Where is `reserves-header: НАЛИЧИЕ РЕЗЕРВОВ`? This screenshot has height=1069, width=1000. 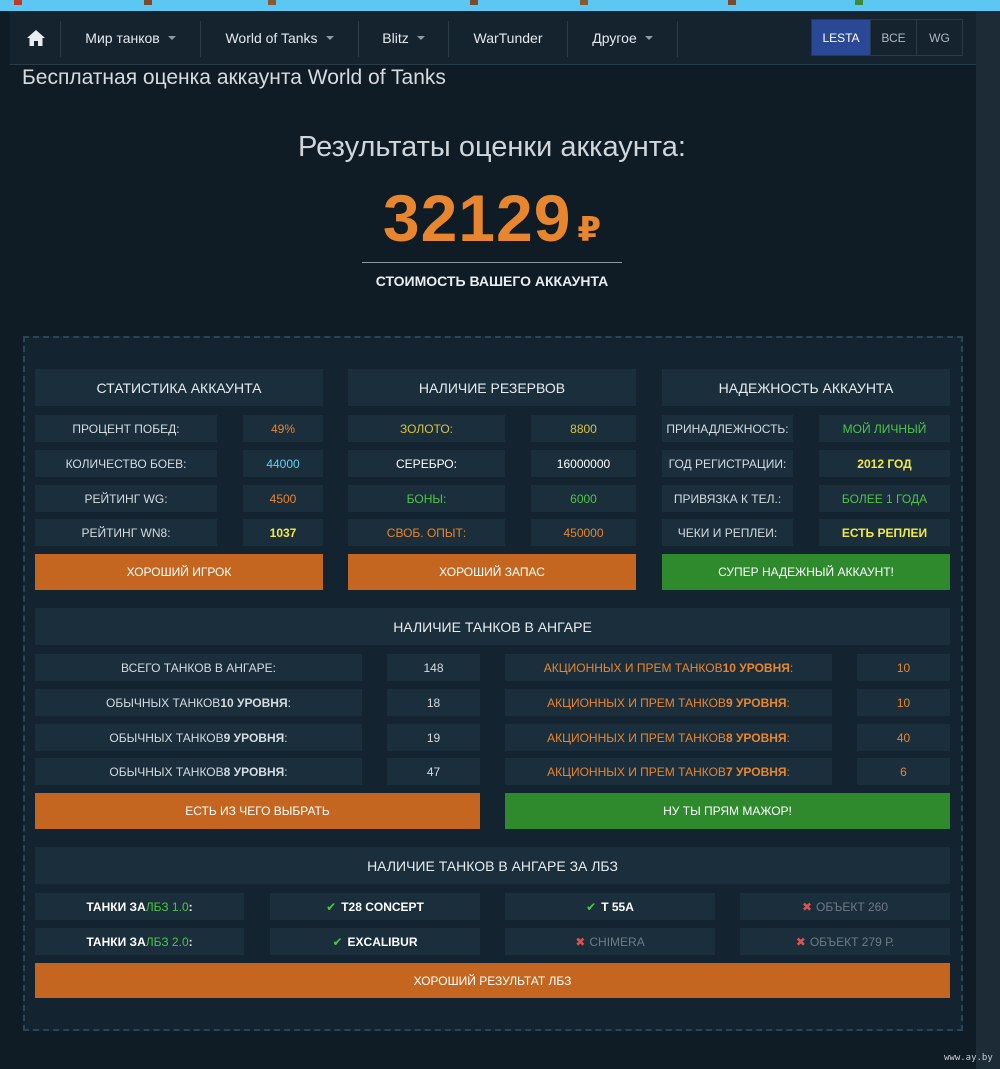 reserves-header: НАЛИЧИЕ РЕЗЕРВОВ is located at coordinates (492, 387).